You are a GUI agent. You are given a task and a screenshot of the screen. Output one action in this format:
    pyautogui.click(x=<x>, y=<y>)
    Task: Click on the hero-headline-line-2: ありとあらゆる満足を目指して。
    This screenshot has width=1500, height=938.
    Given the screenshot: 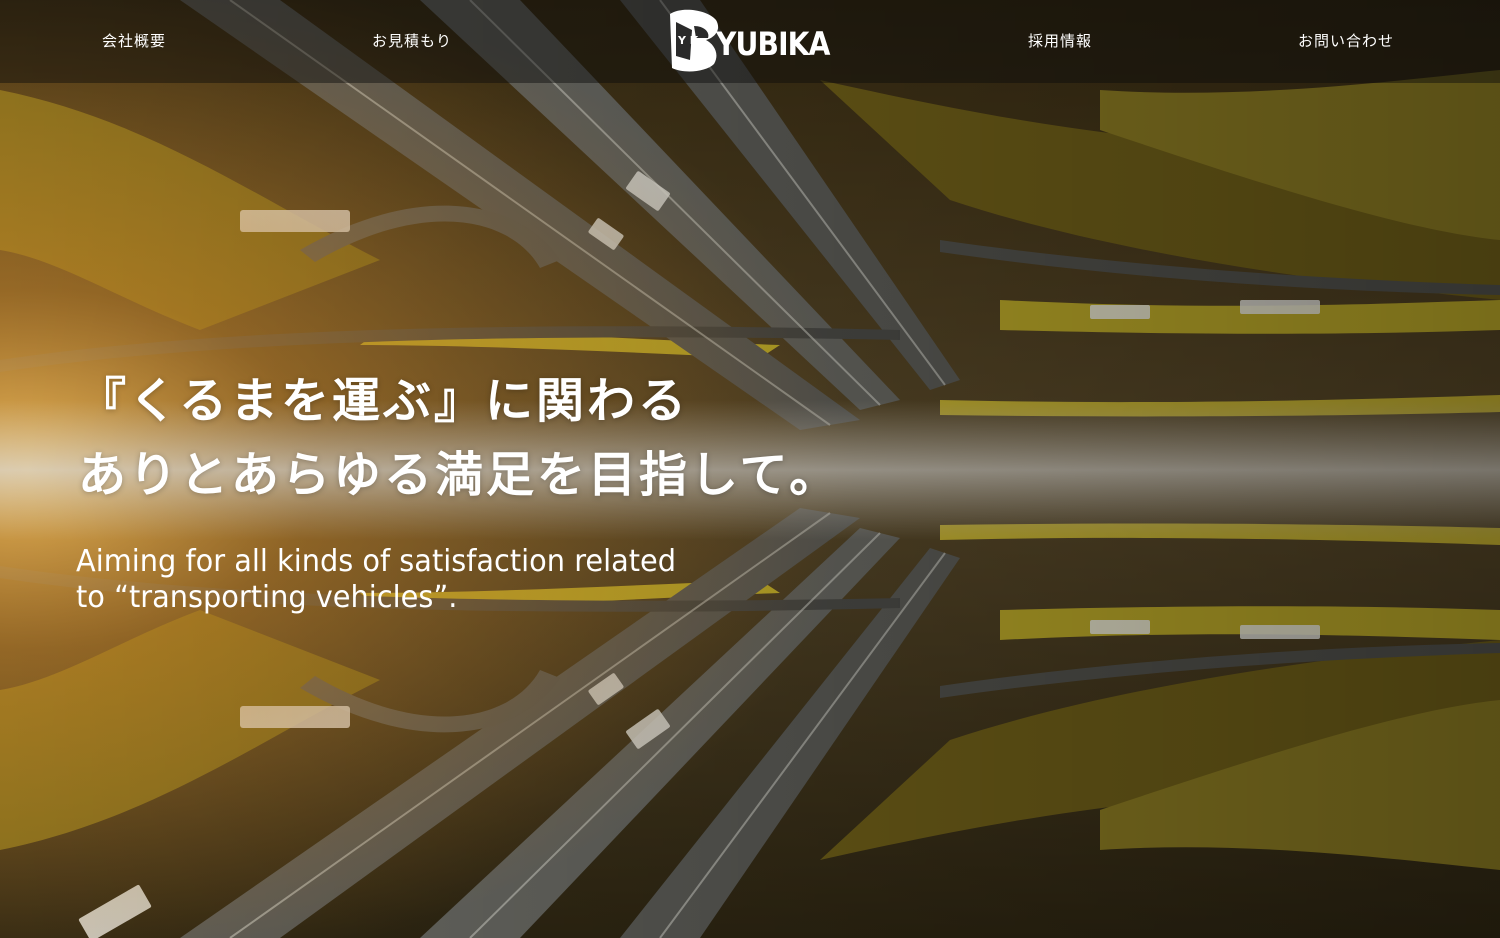 What is the action you would take?
    pyautogui.click(x=459, y=475)
    